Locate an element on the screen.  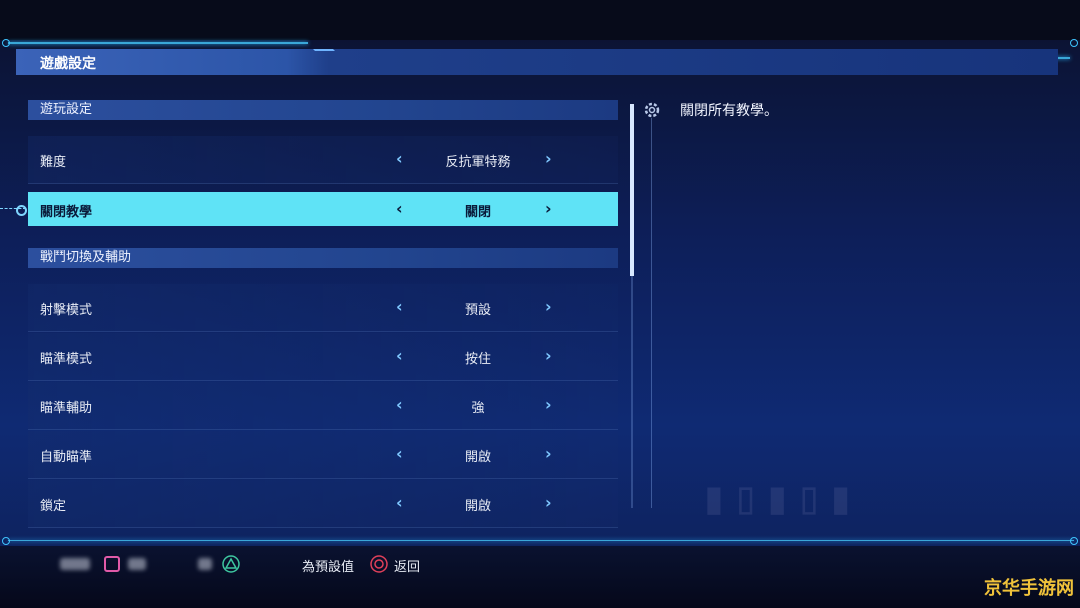
setting-row-fire-mode: 射擊模式 ‹ 預設 › is located at coordinates (323, 308).